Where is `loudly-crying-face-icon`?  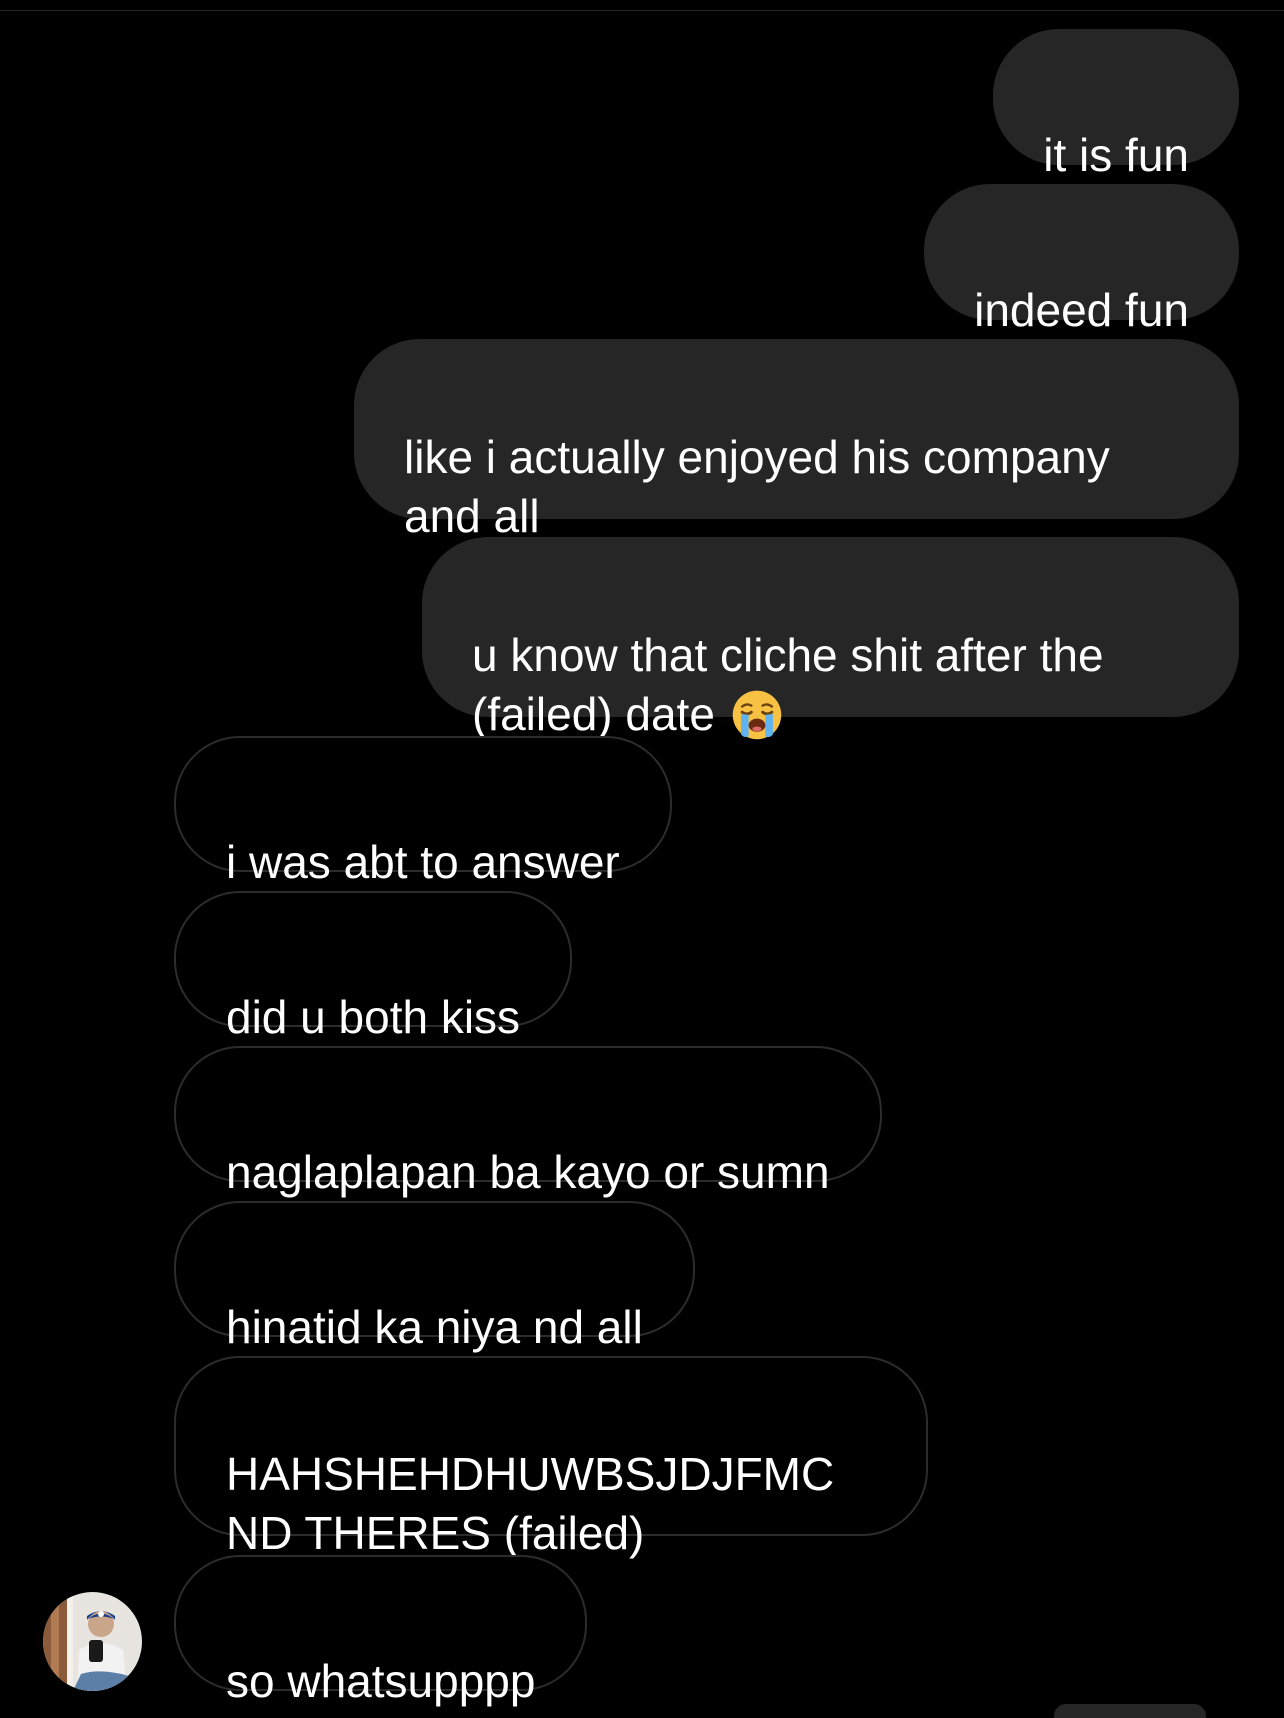
loudly-crying-face-icon is located at coordinates (757, 715).